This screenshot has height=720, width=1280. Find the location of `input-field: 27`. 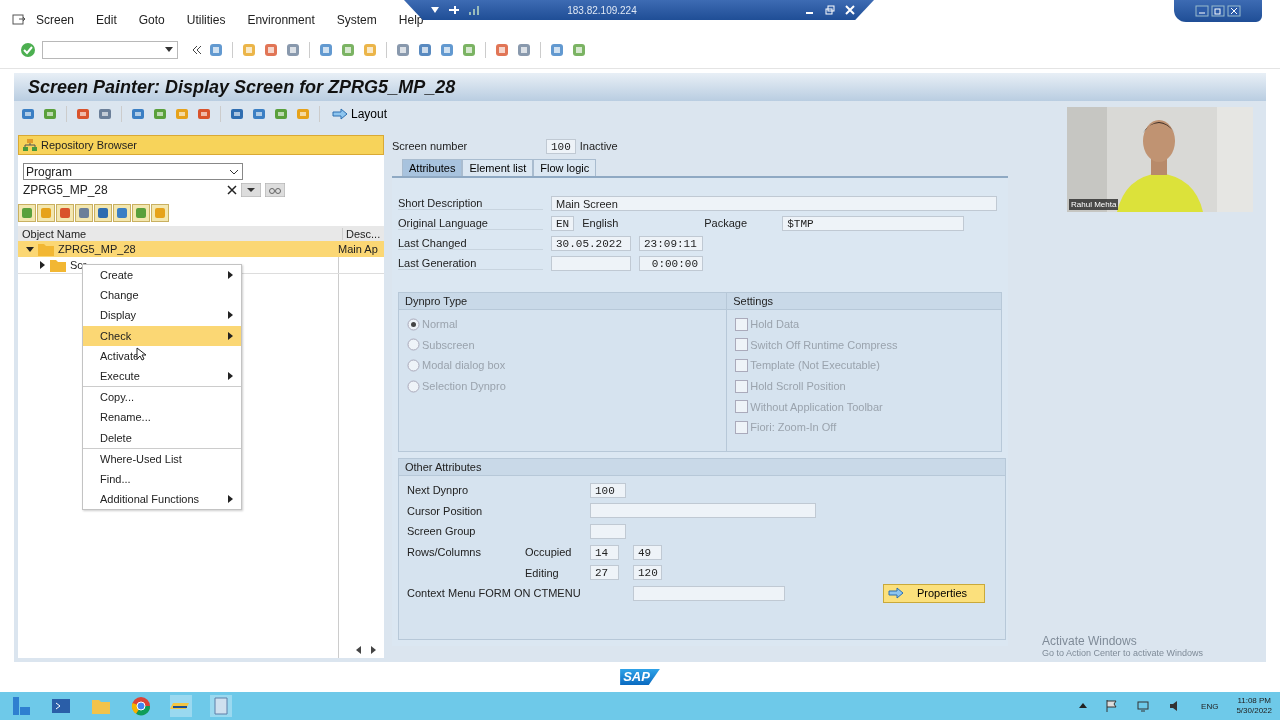

input-field: 27 is located at coordinates (604, 573).